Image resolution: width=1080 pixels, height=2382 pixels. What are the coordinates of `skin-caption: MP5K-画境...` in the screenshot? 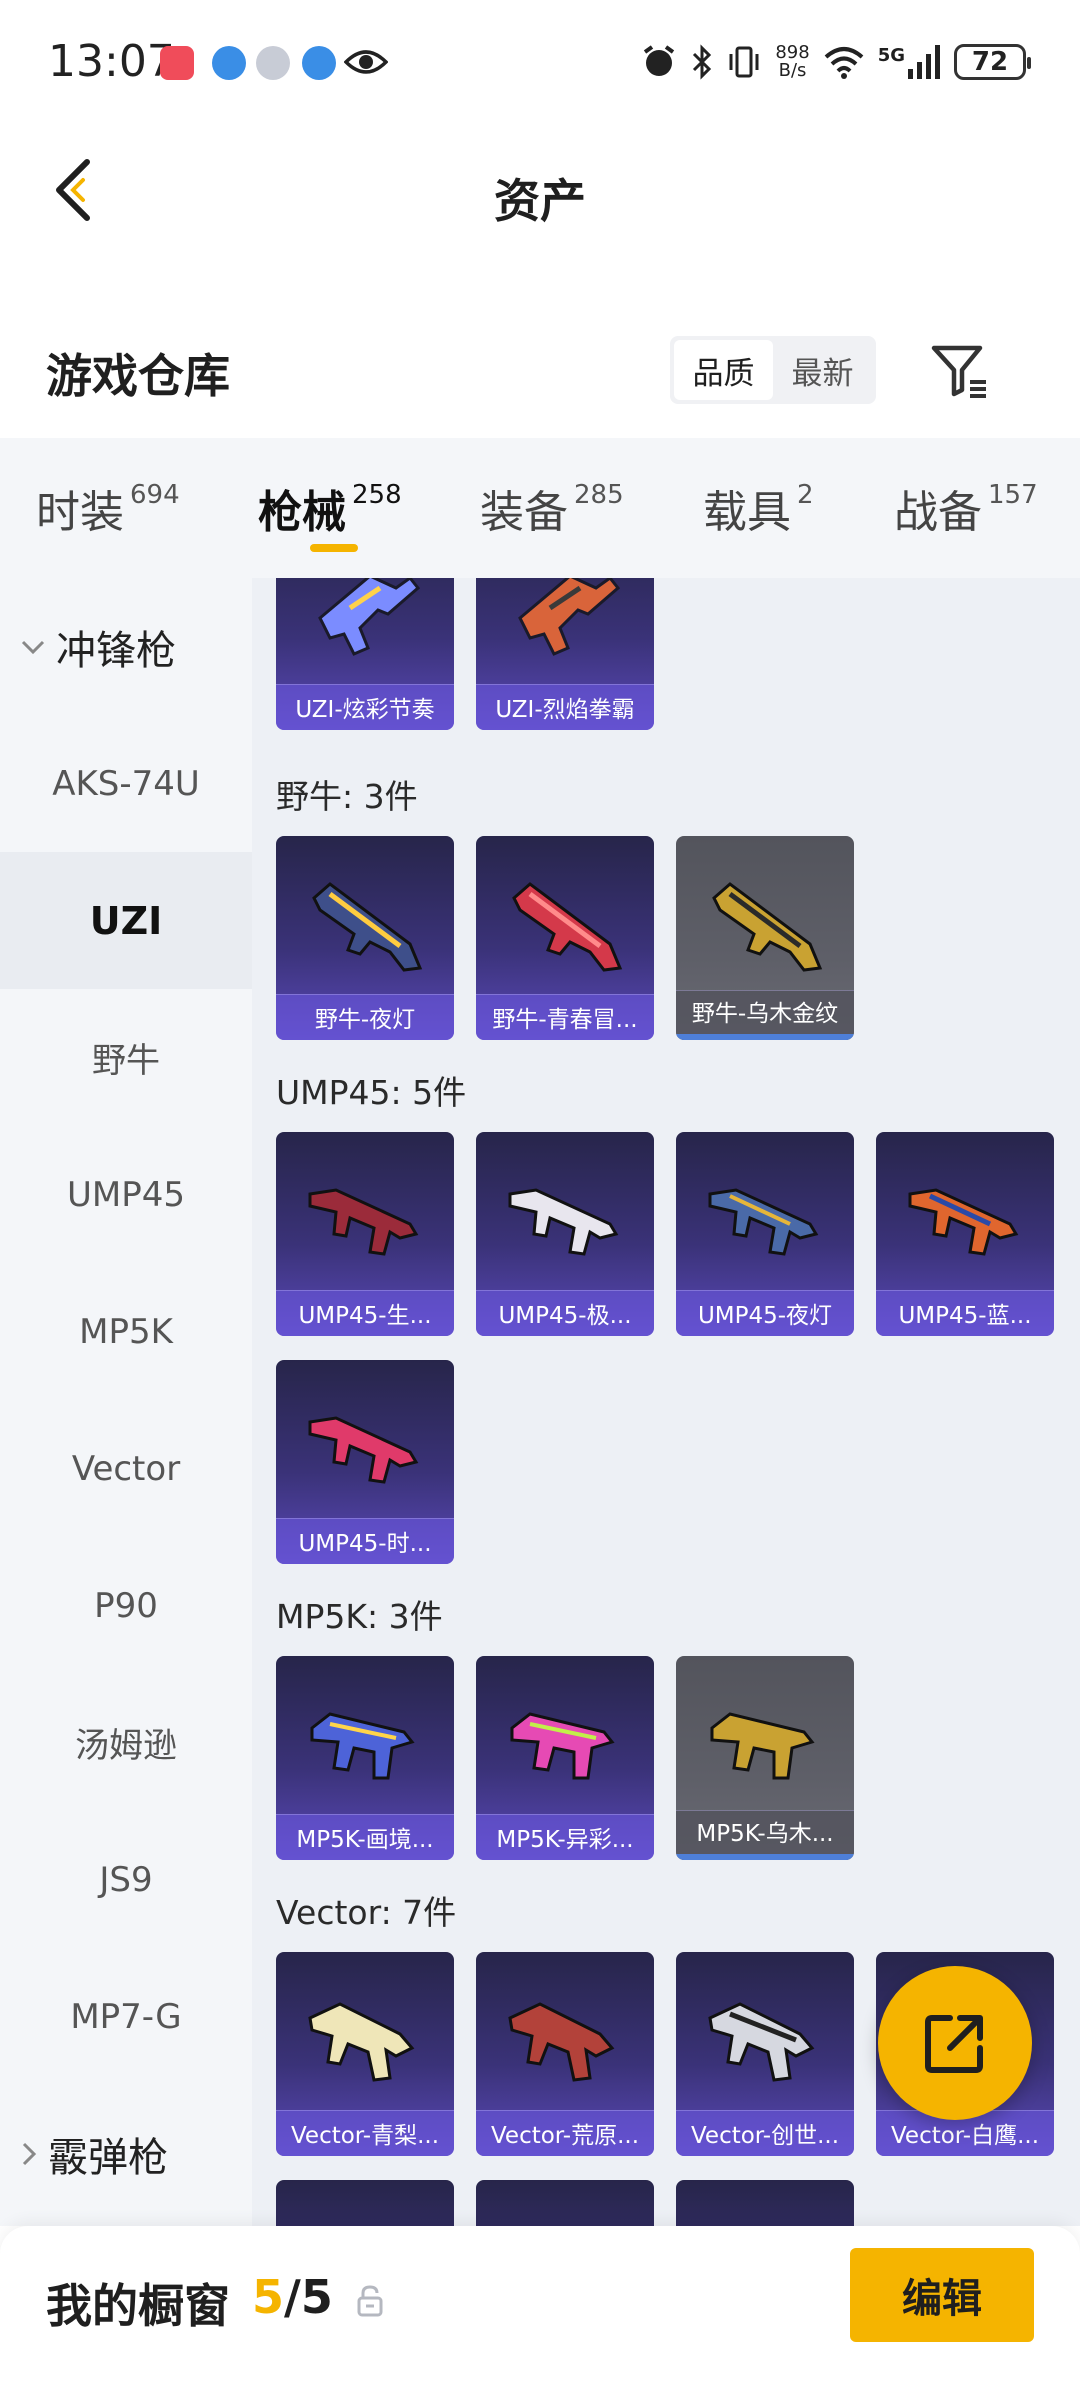 It's located at (365, 1837).